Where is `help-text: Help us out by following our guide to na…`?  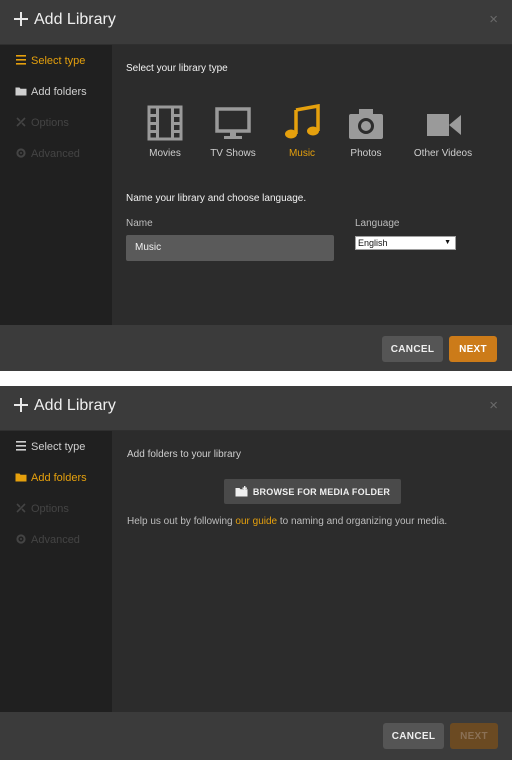
help-text: Help us out by following our guide to na… is located at coordinates (287, 521).